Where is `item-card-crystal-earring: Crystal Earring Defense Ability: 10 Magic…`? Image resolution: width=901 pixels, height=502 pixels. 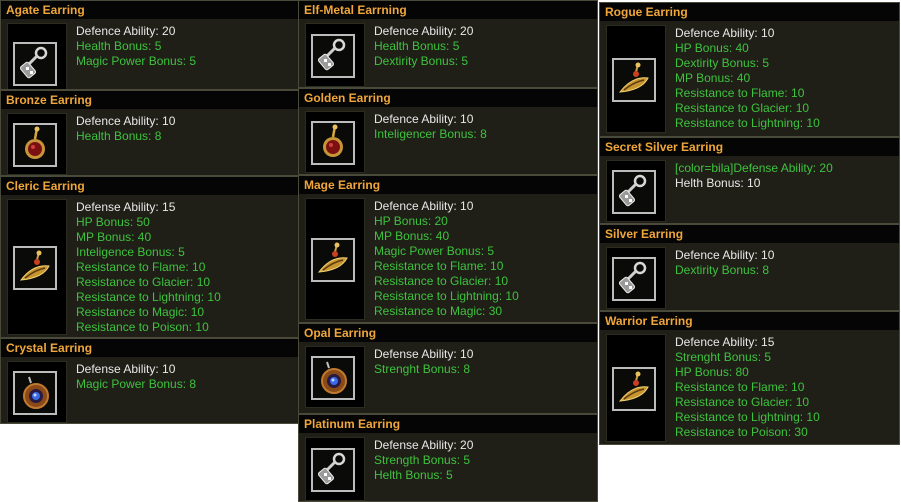 item-card-crystal-earring: Crystal Earring Defense Ability: 10 Magic… is located at coordinates (150, 381).